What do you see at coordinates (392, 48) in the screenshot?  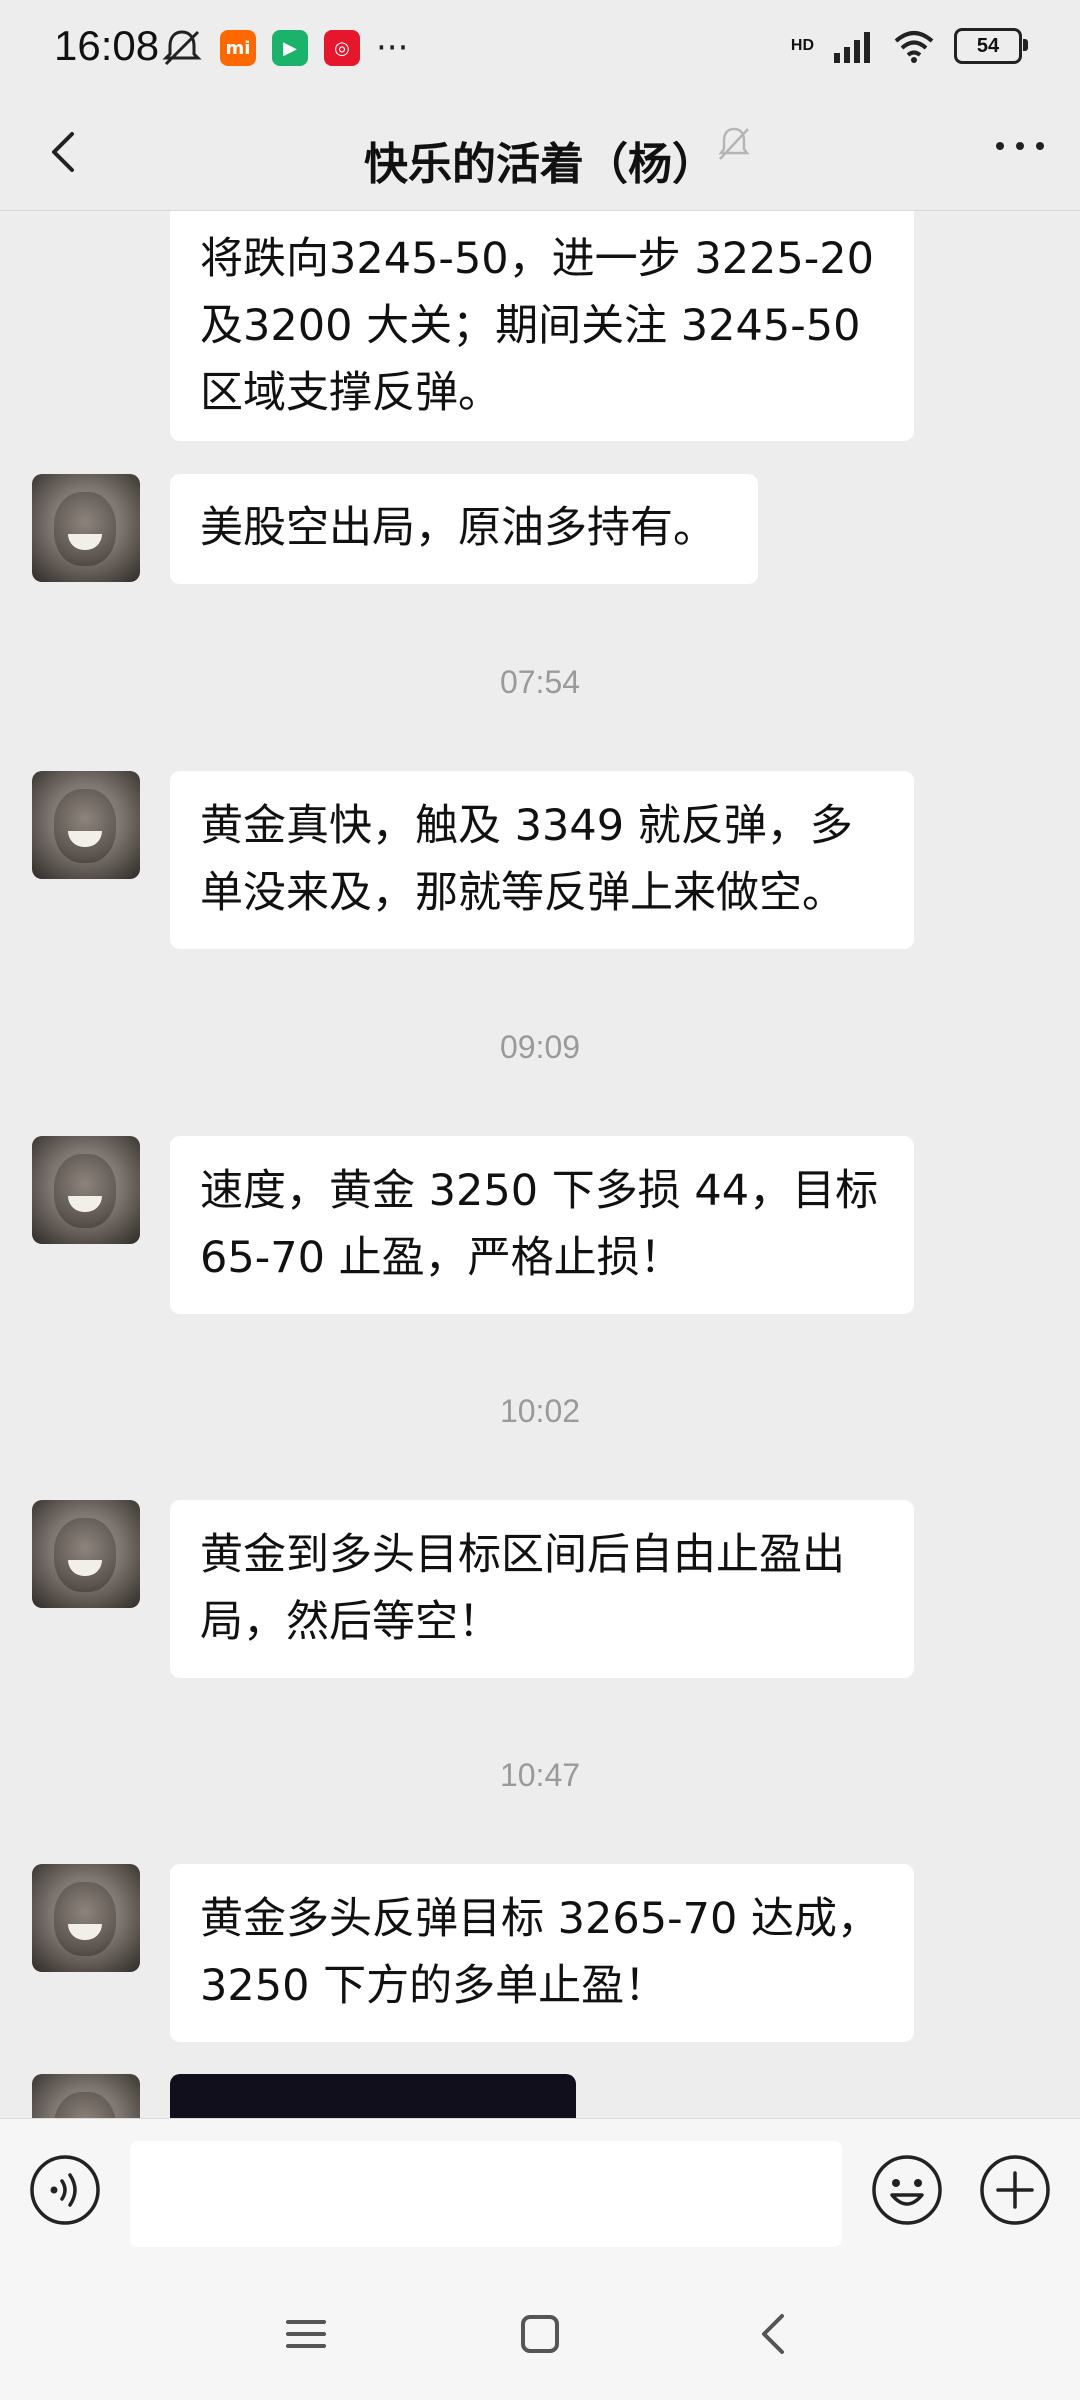 I see `overflow-indicator: ···` at bounding box center [392, 48].